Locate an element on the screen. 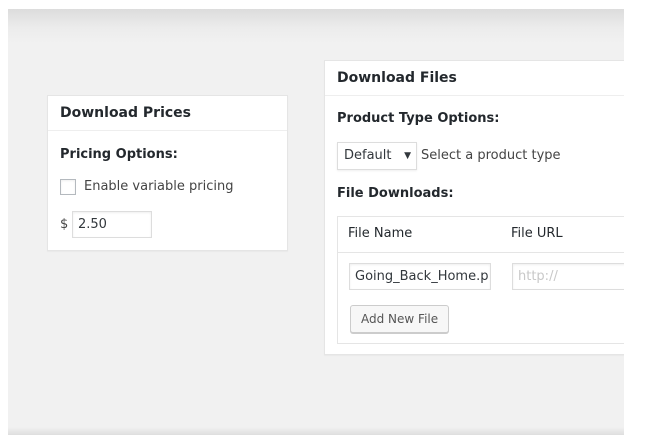 The height and width of the screenshot is (435, 647). file-url-input: http:// is located at coordinates (568, 276).